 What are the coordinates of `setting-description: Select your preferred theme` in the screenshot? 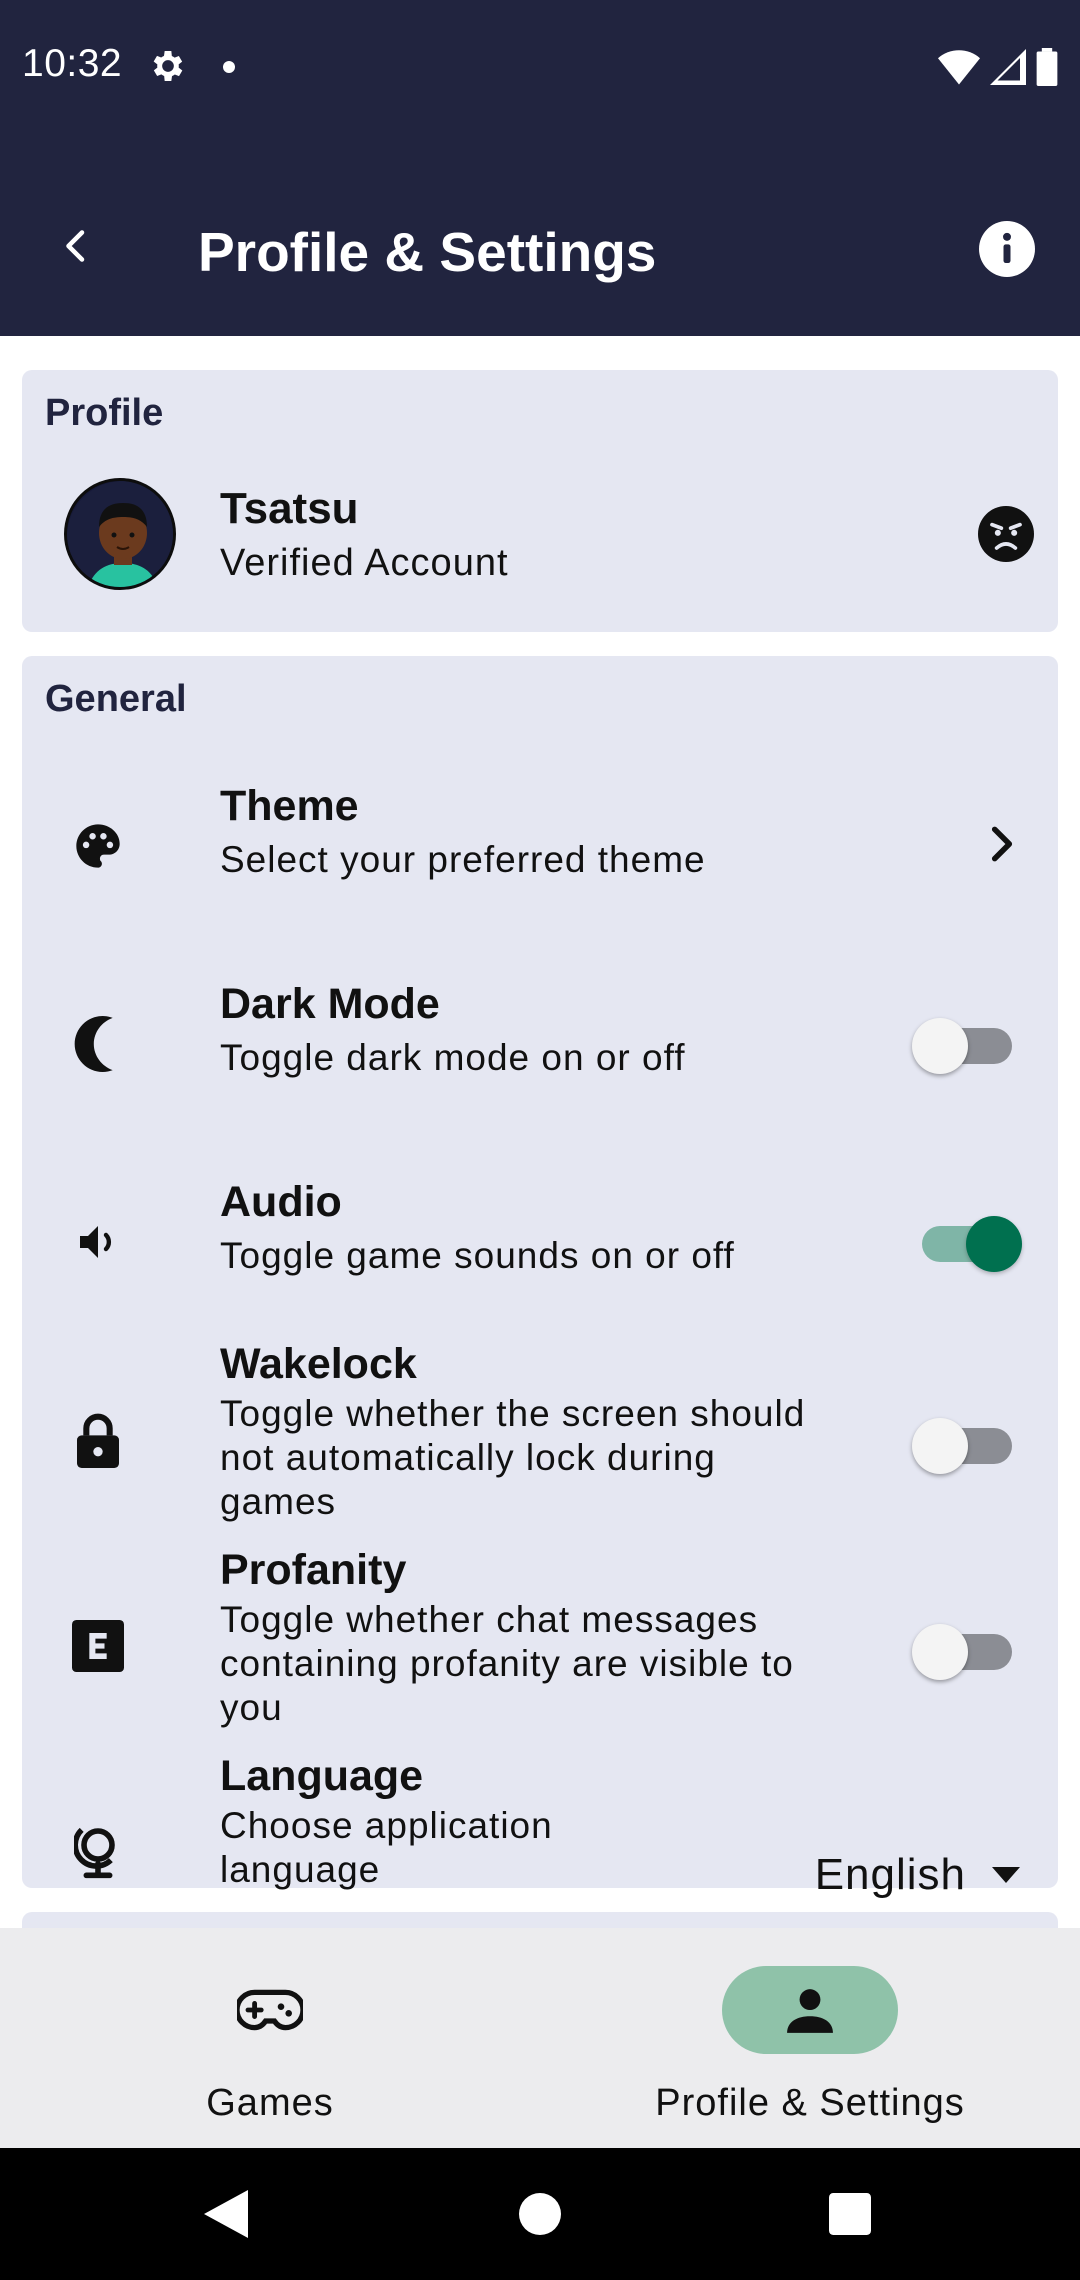 It's located at (463, 859).